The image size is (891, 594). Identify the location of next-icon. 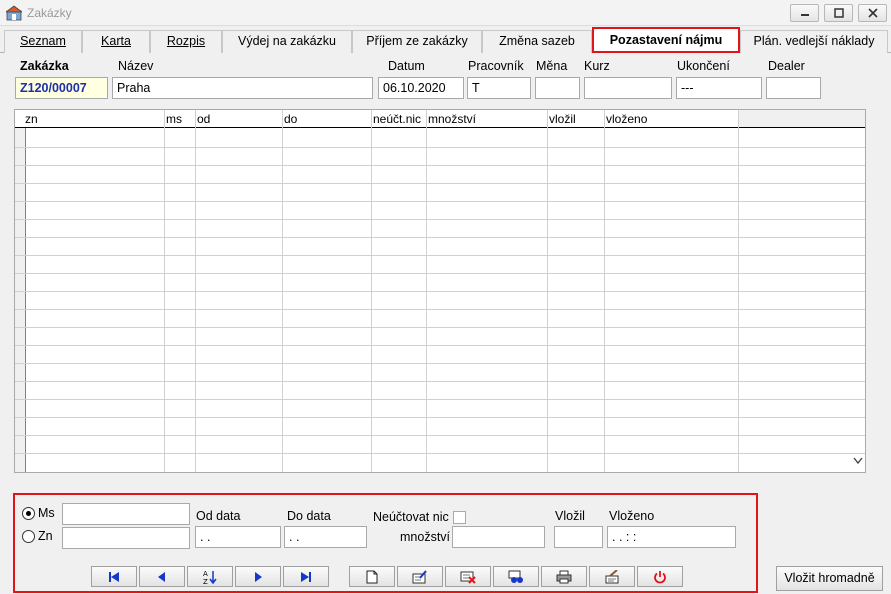
(258, 576).